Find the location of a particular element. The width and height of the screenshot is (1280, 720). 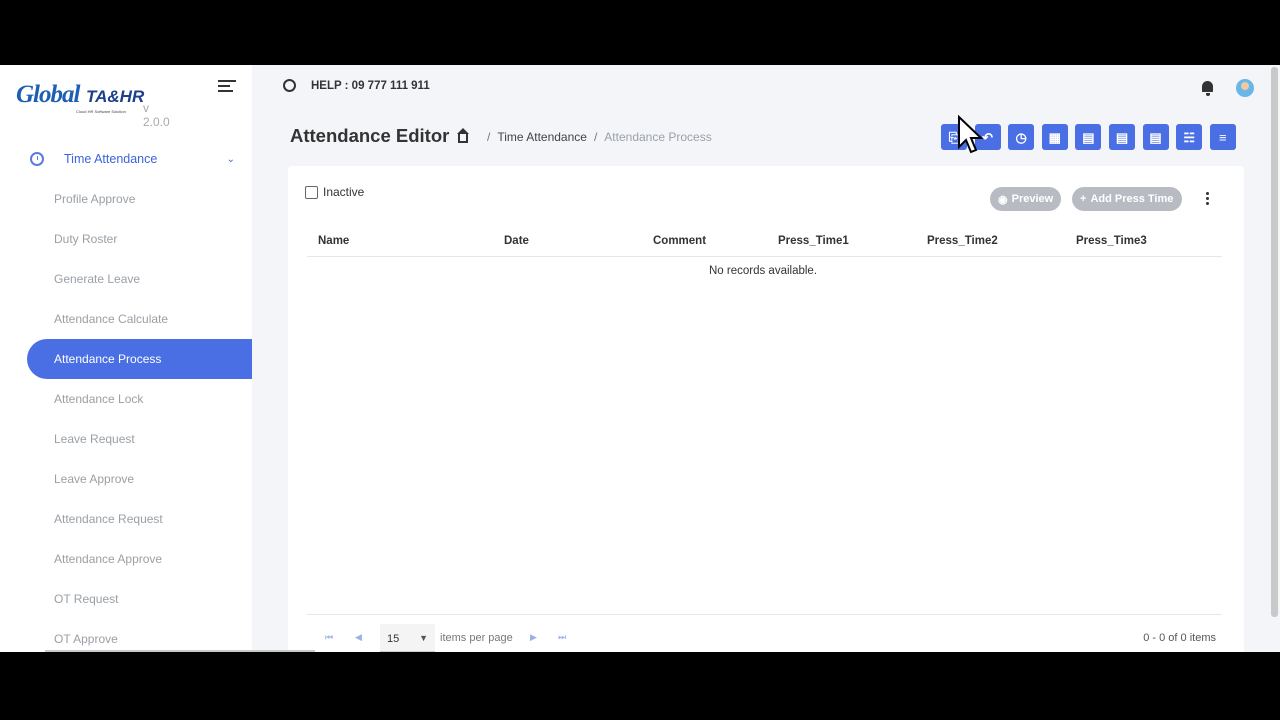

chevron-down-icon: ⌄ is located at coordinates (230, 159).